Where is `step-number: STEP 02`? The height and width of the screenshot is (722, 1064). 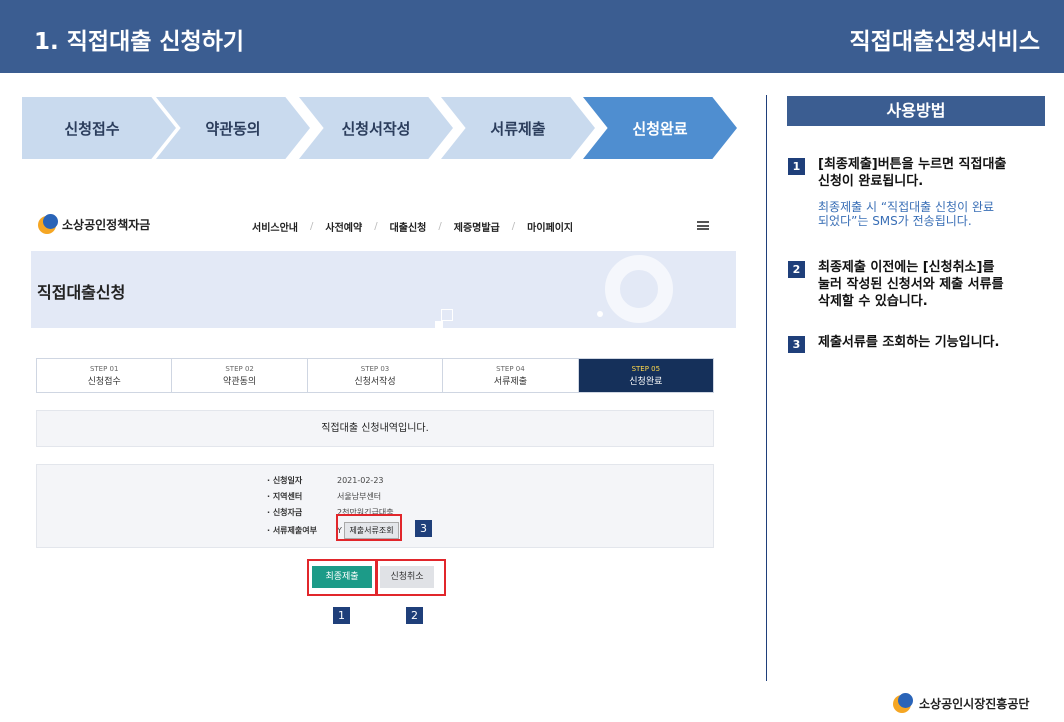 step-number: STEP 02 is located at coordinates (239, 368).